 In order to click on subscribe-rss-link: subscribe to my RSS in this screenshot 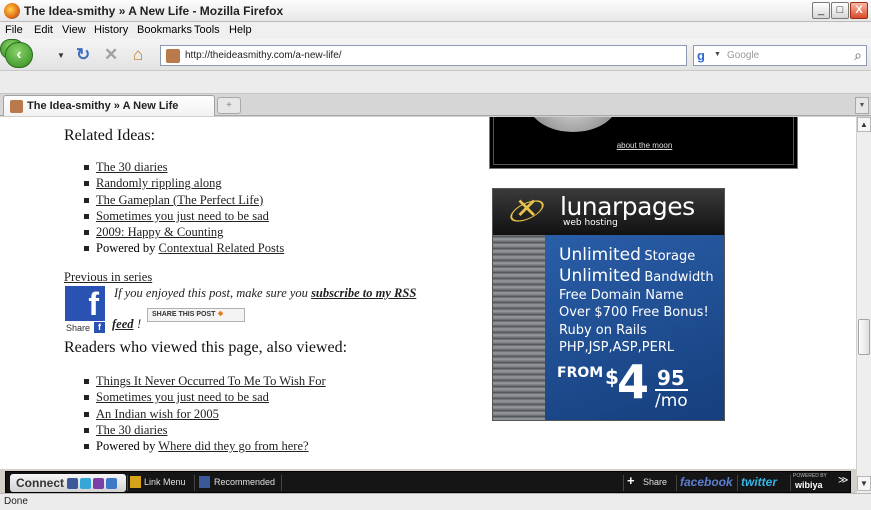, I will do `click(363, 293)`.